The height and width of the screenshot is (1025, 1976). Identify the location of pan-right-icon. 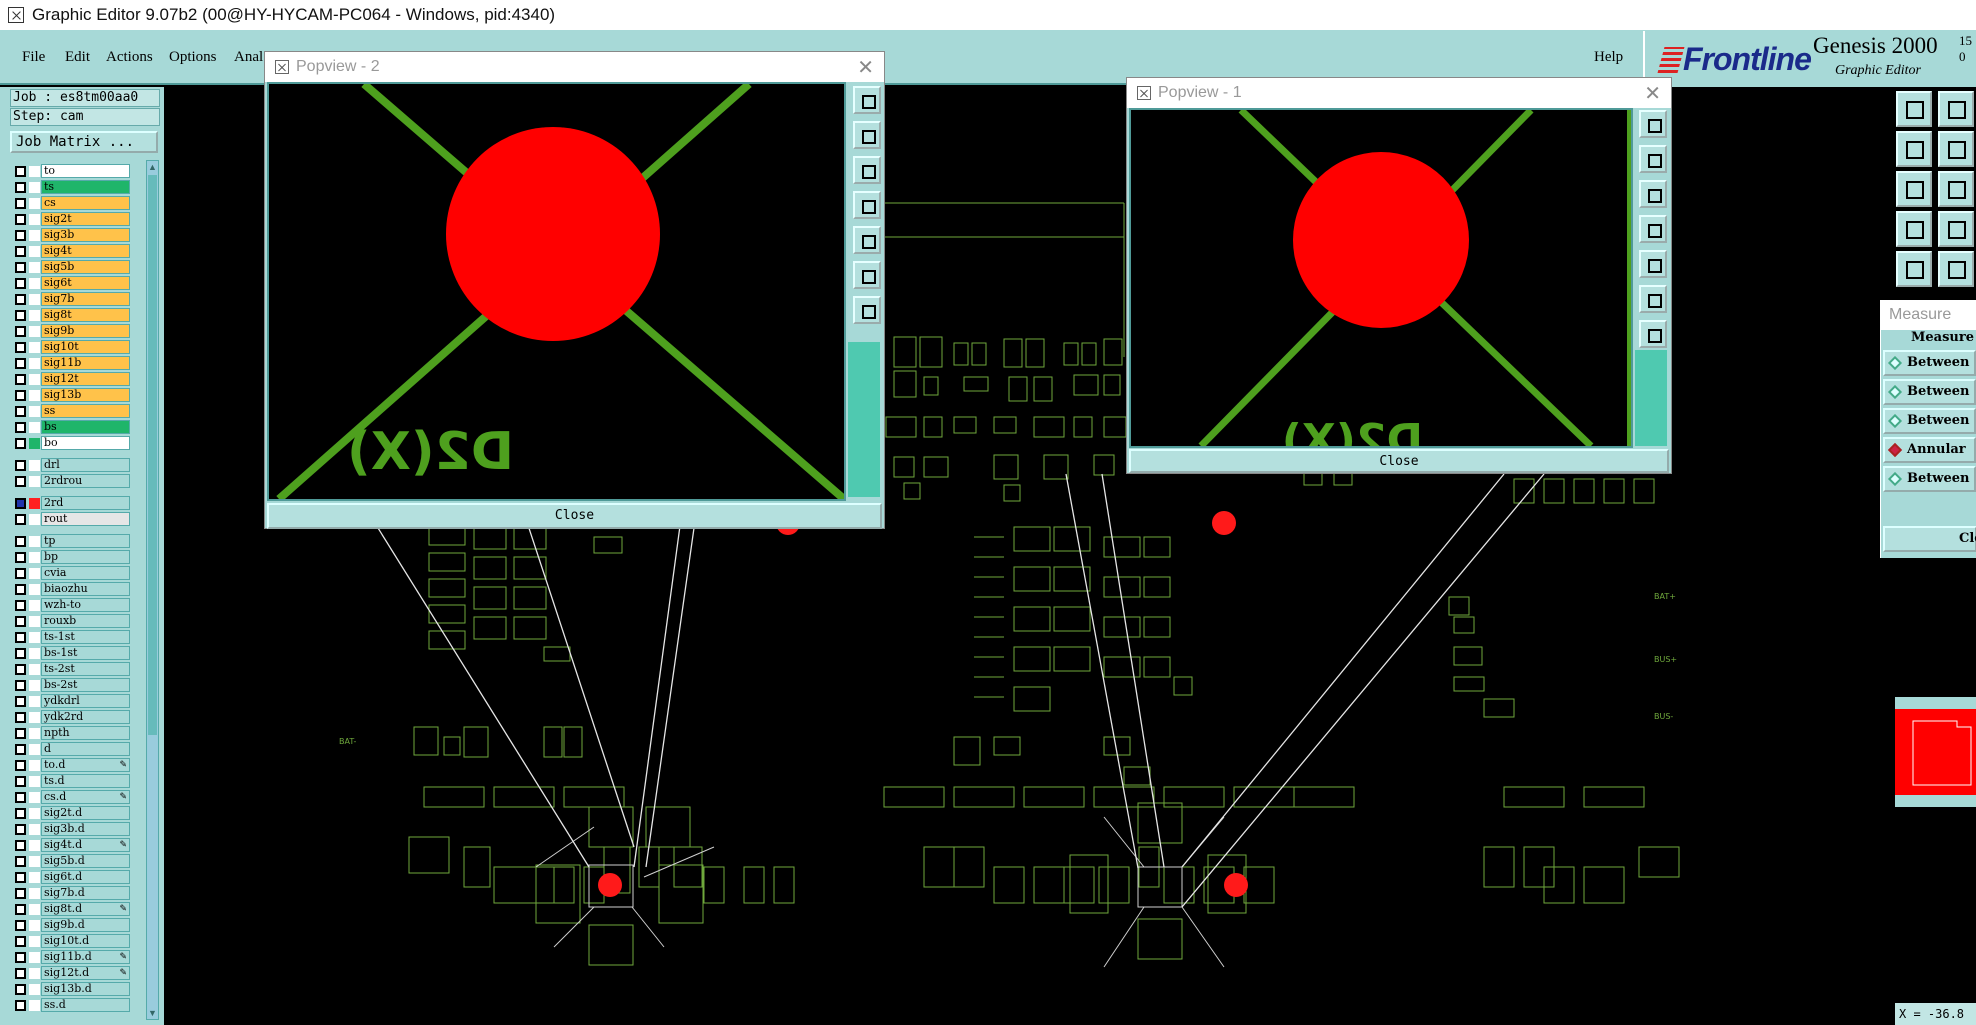
(1653, 264).